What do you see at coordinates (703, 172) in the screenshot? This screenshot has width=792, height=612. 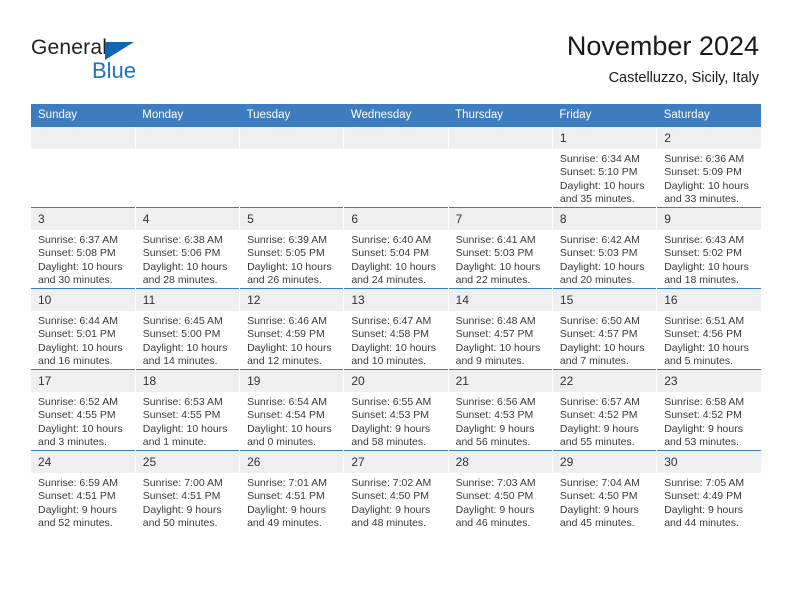 I see `sunset-time: Sunset: 5:09 PM` at bounding box center [703, 172].